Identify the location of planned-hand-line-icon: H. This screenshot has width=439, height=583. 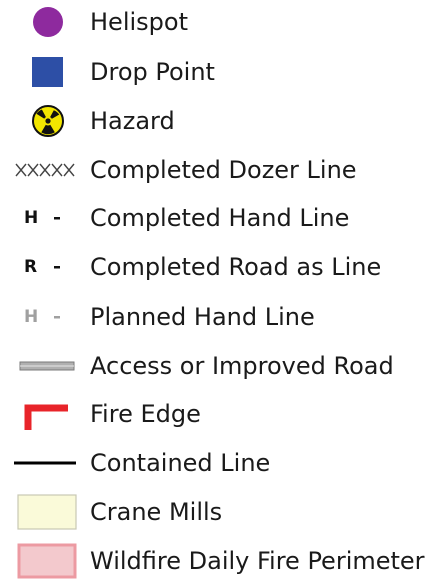
(46, 317).